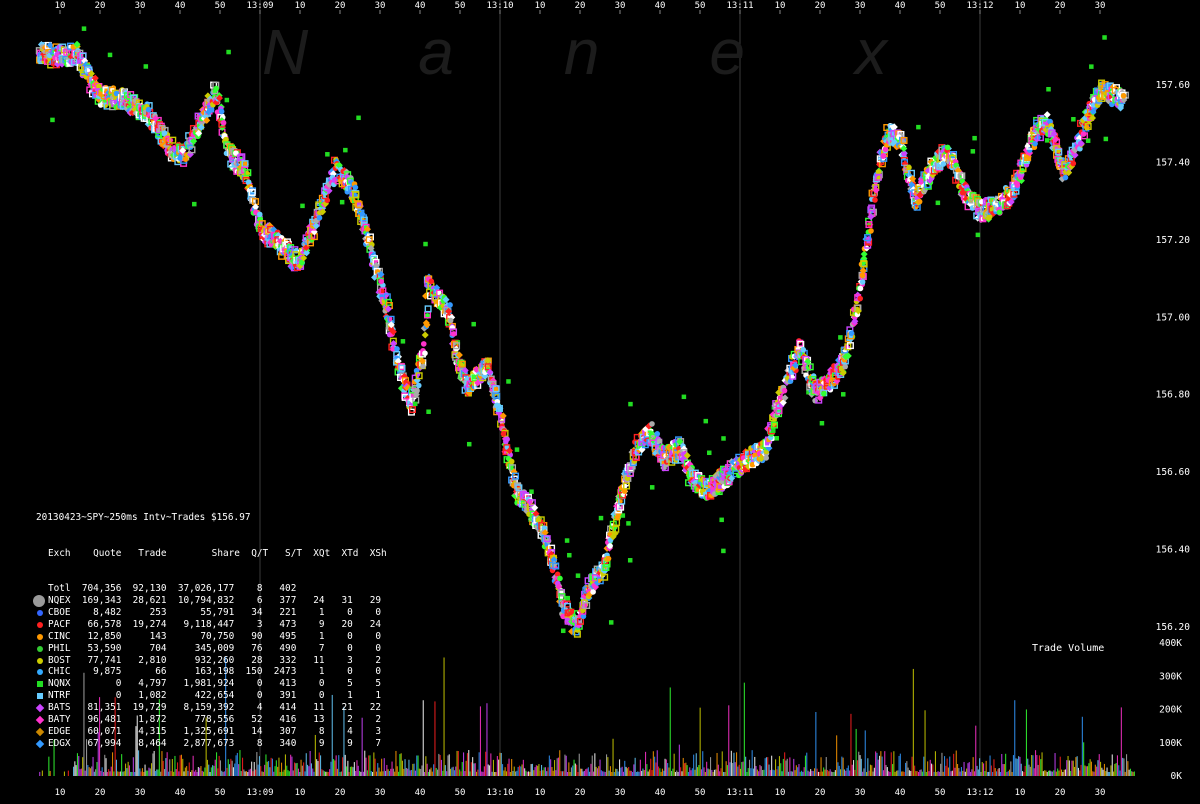  What do you see at coordinates (215, 613) in the screenshot?
I see `stats-row-text: CBOE 8,482 253 55,791 34 221 1 0 0` at bounding box center [215, 613].